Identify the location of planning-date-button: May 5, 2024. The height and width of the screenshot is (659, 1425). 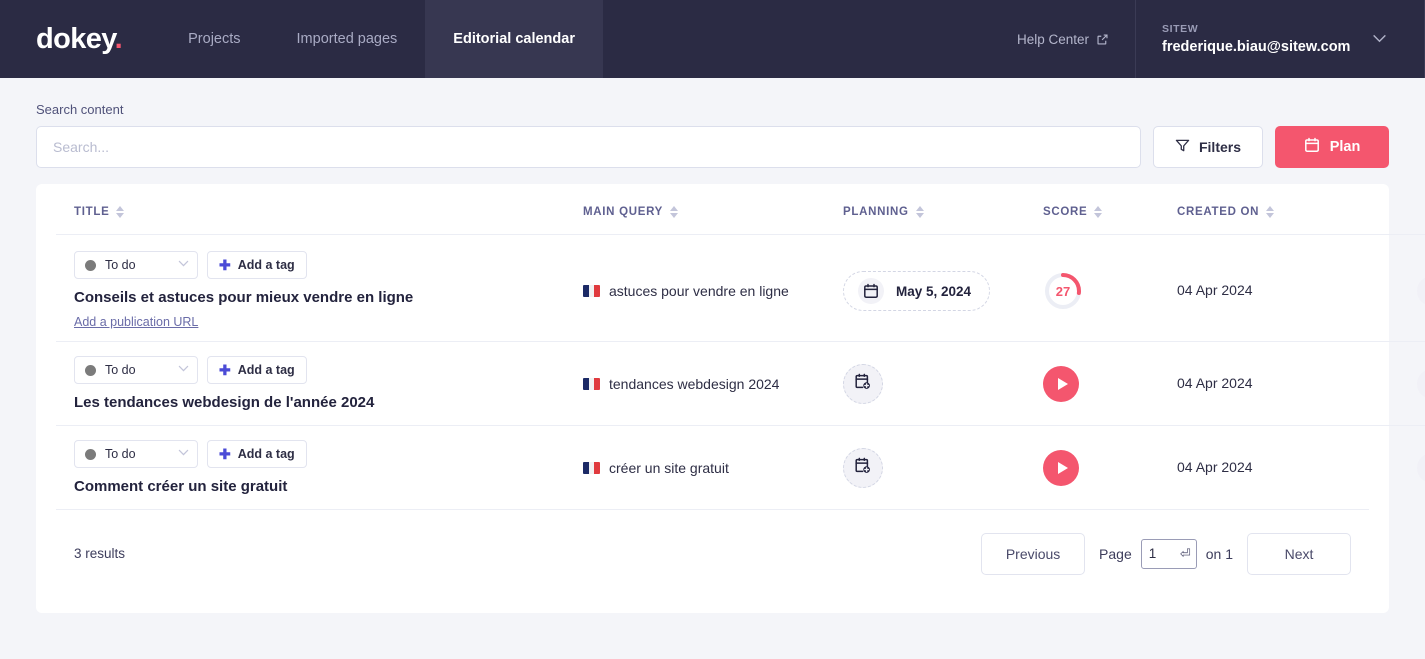
(917, 291).